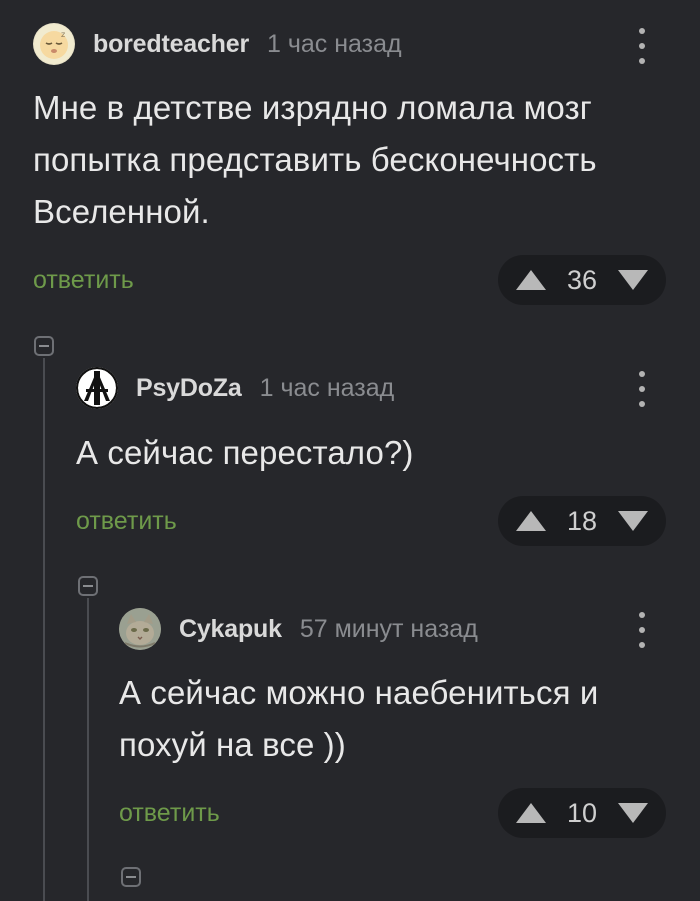 The width and height of the screenshot is (700, 901). Describe the element at coordinates (388, 628) in the screenshot. I see `timestamp: 57 минут назад` at that location.